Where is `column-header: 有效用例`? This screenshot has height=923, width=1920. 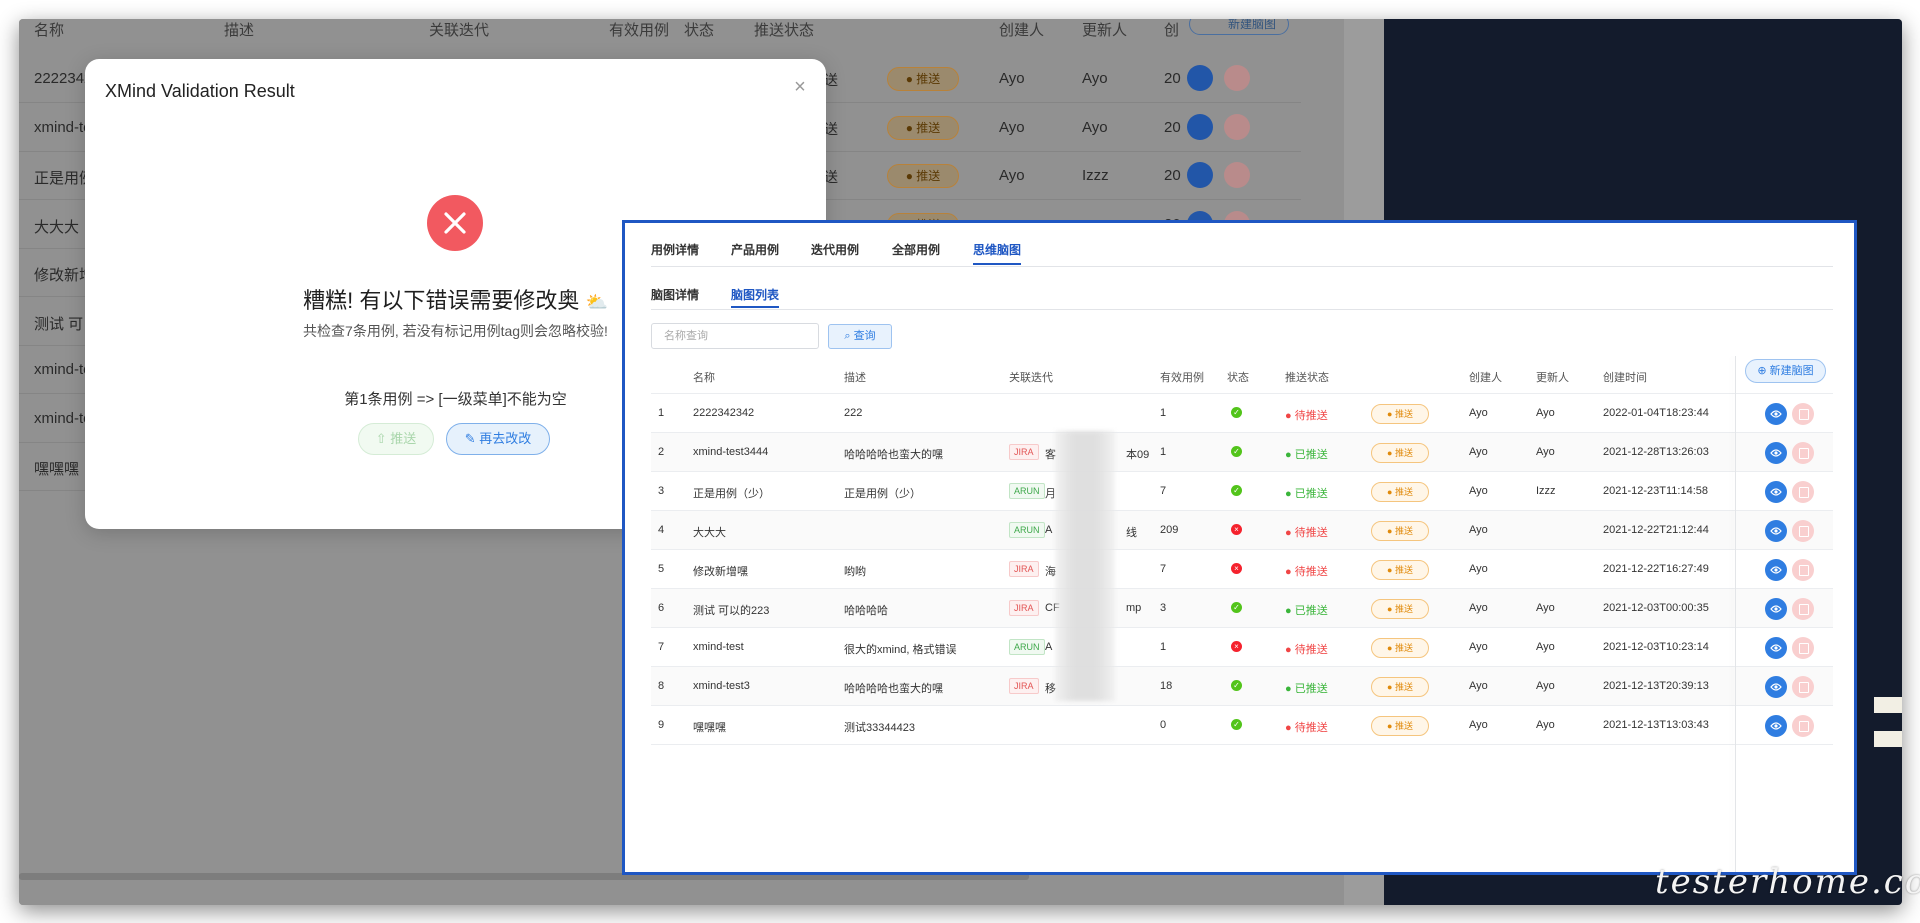
column-header: 有效用例 is located at coordinates (1182, 378).